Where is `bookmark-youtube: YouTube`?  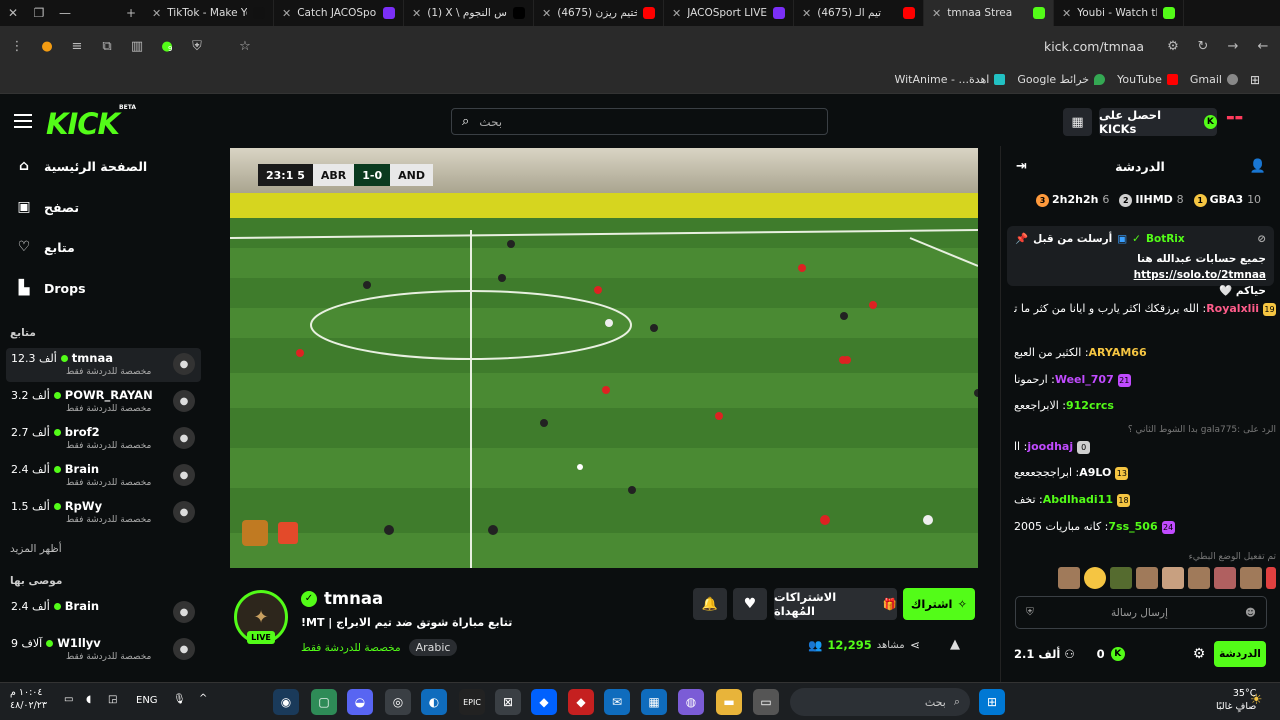 bookmark-youtube: YouTube is located at coordinates (1147, 79).